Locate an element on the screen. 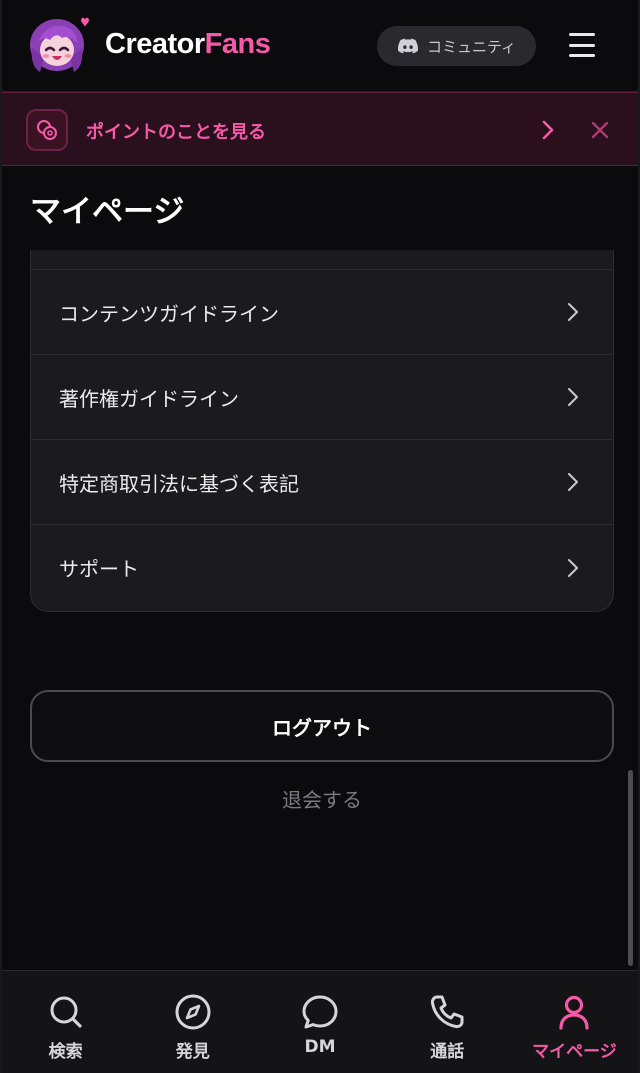 The width and height of the screenshot is (640, 1073). top-header: CreatorFans コミュニティ is located at coordinates (320, 46).